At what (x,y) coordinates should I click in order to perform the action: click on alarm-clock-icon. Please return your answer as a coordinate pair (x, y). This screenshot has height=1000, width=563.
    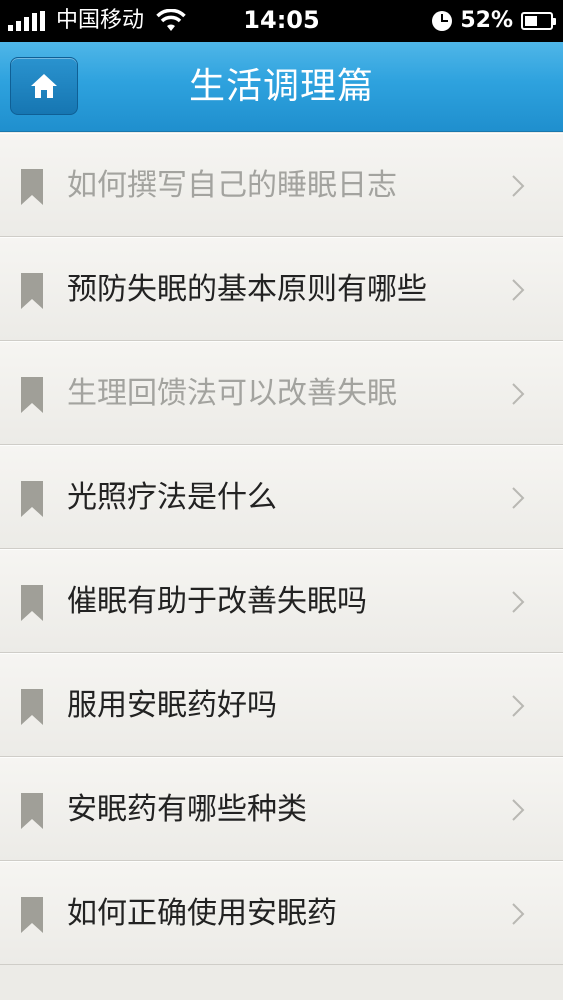
    Looking at the image, I should click on (442, 21).